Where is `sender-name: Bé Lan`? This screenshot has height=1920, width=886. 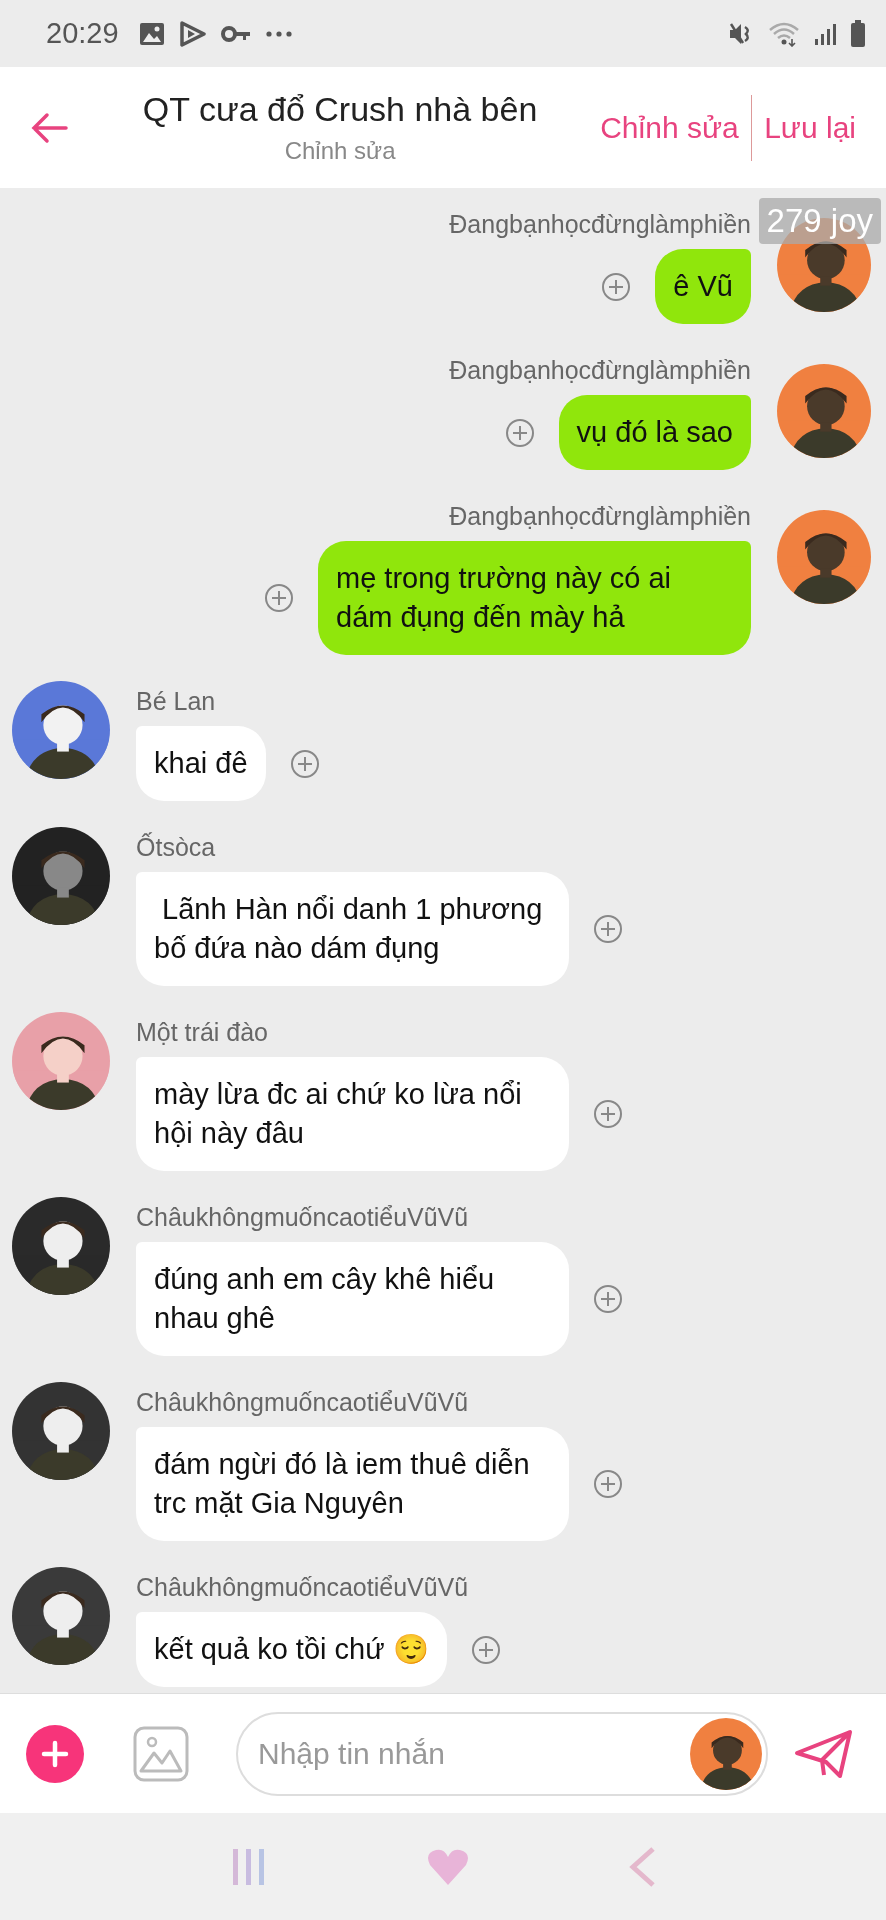 sender-name: Bé Lan is located at coordinates (176, 701).